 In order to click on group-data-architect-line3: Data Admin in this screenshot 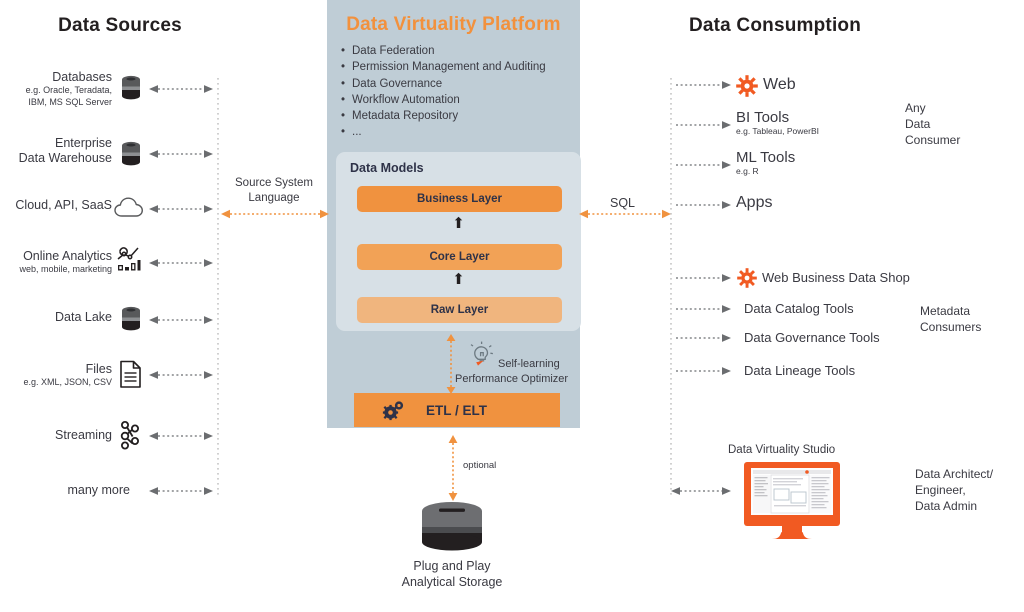, I will do `click(946, 506)`.